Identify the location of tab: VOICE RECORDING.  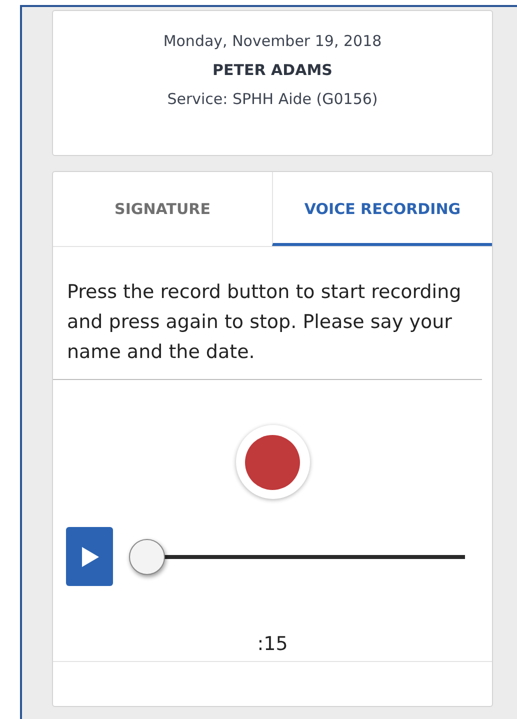
(382, 209).